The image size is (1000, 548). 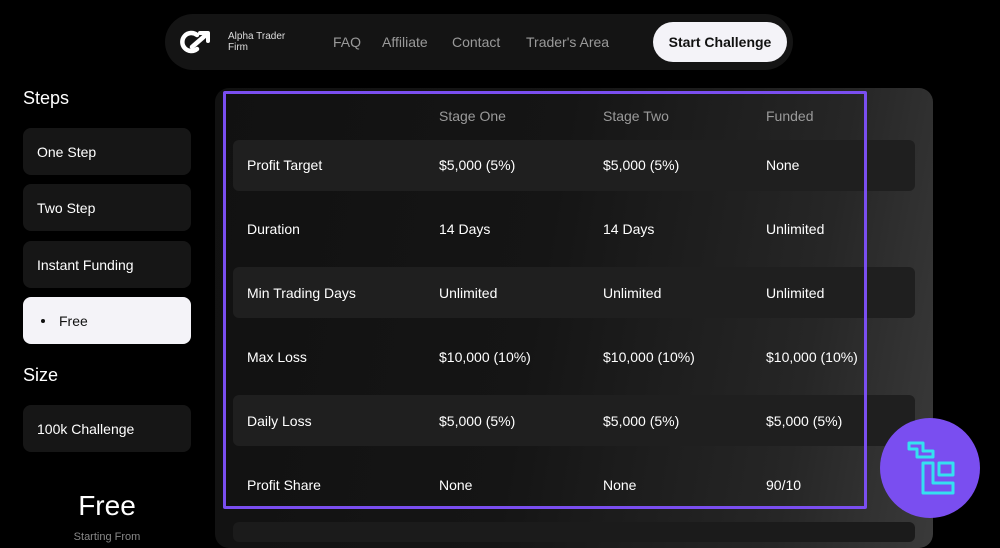 What do you see at coordinates (273, 229) in the screenshot?
I see `row-label-duration: Duration` at bounding box center [273, 229].